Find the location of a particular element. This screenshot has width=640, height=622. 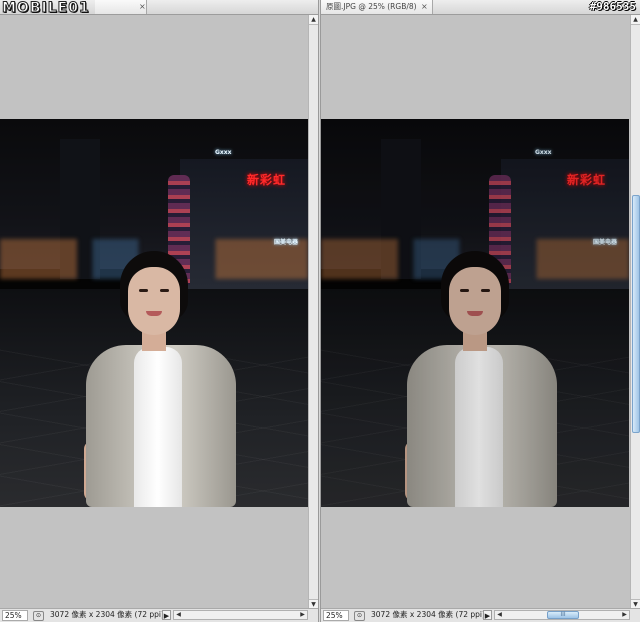

right-horizontal-scrollbar: ◀ III ▶ is located at coordinates (562, 615).